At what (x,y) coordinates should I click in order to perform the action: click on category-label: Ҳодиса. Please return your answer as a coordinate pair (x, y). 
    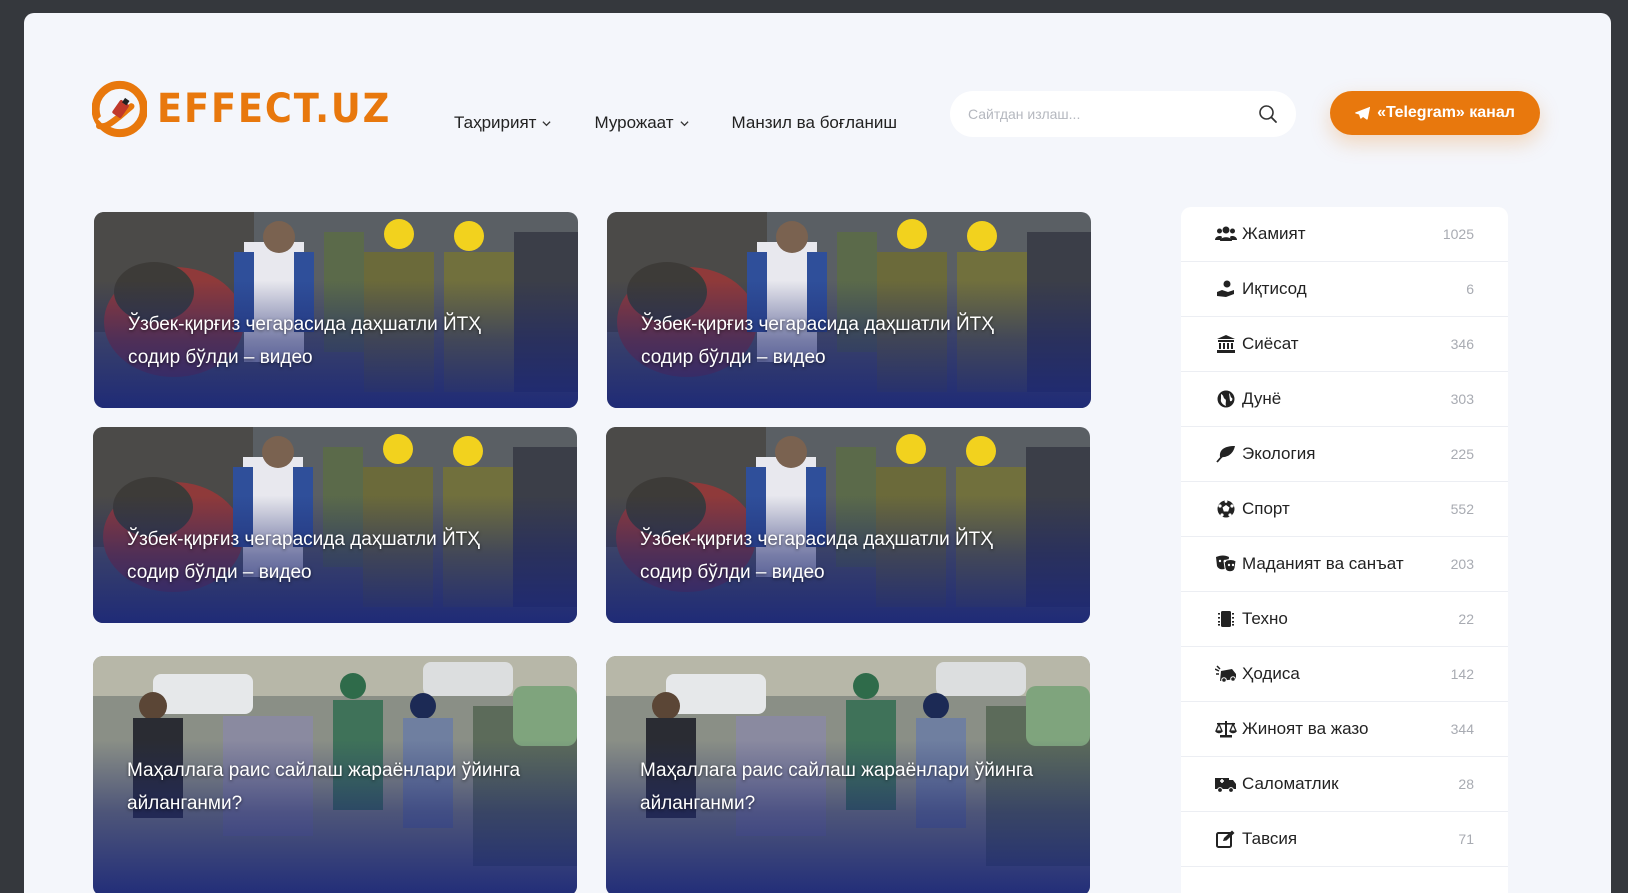
    Looking at the image, I should click on (1271, 673).